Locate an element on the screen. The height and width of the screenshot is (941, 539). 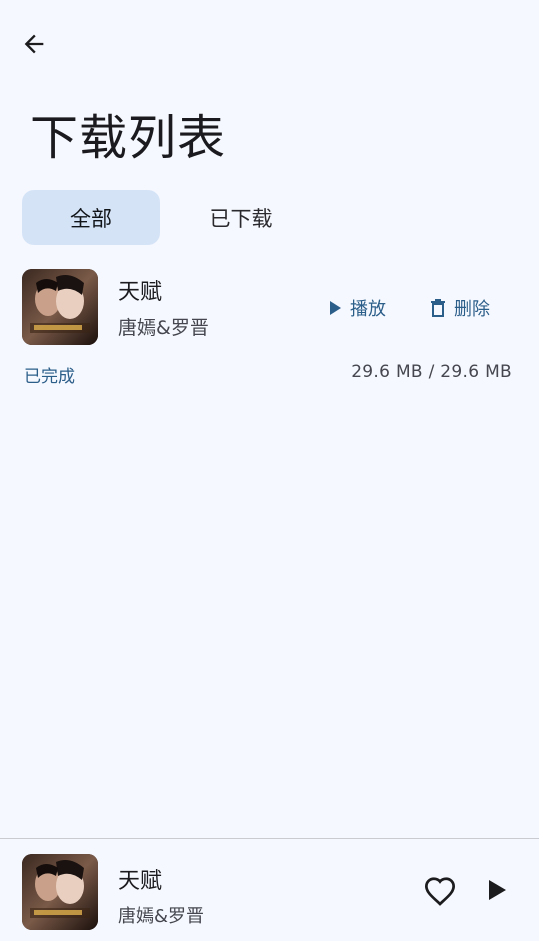
back-button is located at coordinates (34, 46).